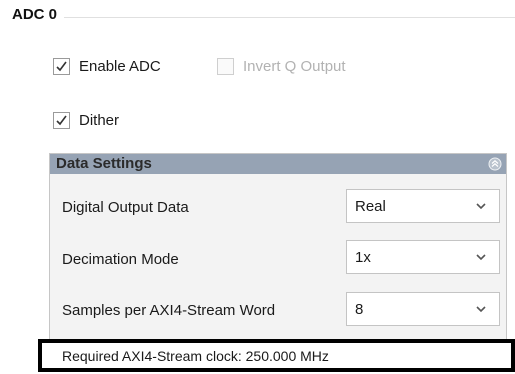 This screenshot has height=374, width=515. What do you see at coordinates (35, 14) in the screenshot?
I see `section-title: ADC 0` at bounding box center [35, 14].